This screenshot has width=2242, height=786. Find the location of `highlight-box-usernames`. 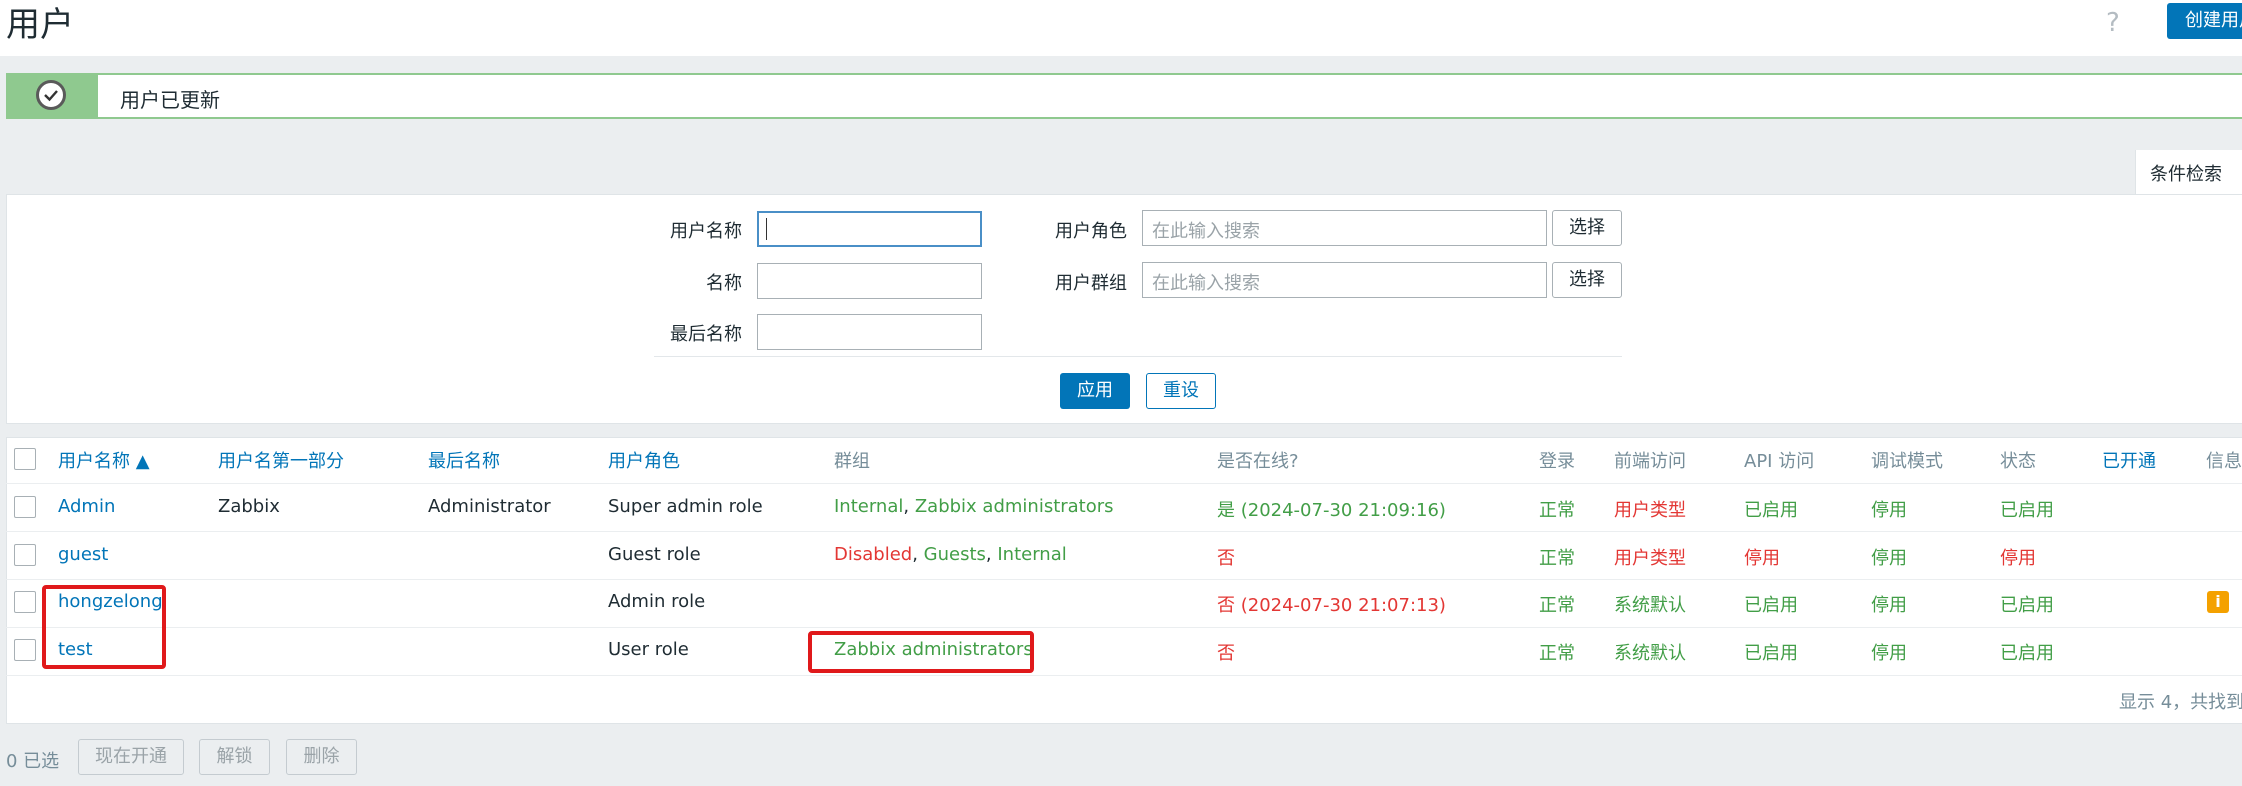

highlight-box-usernames is located at coordinates (104, 627).